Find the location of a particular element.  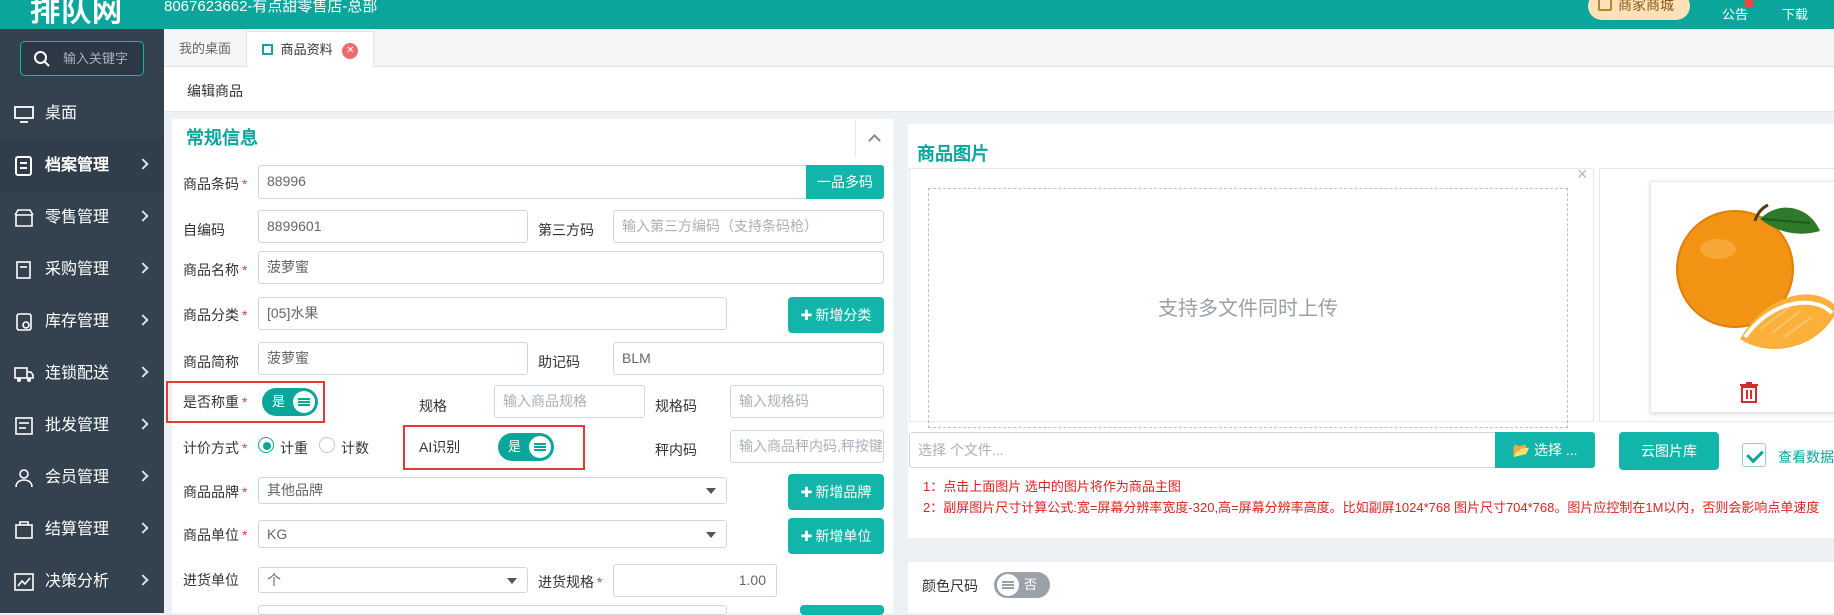

cloud-library-button: 云图片库 is located at coordinates (1669, 451).